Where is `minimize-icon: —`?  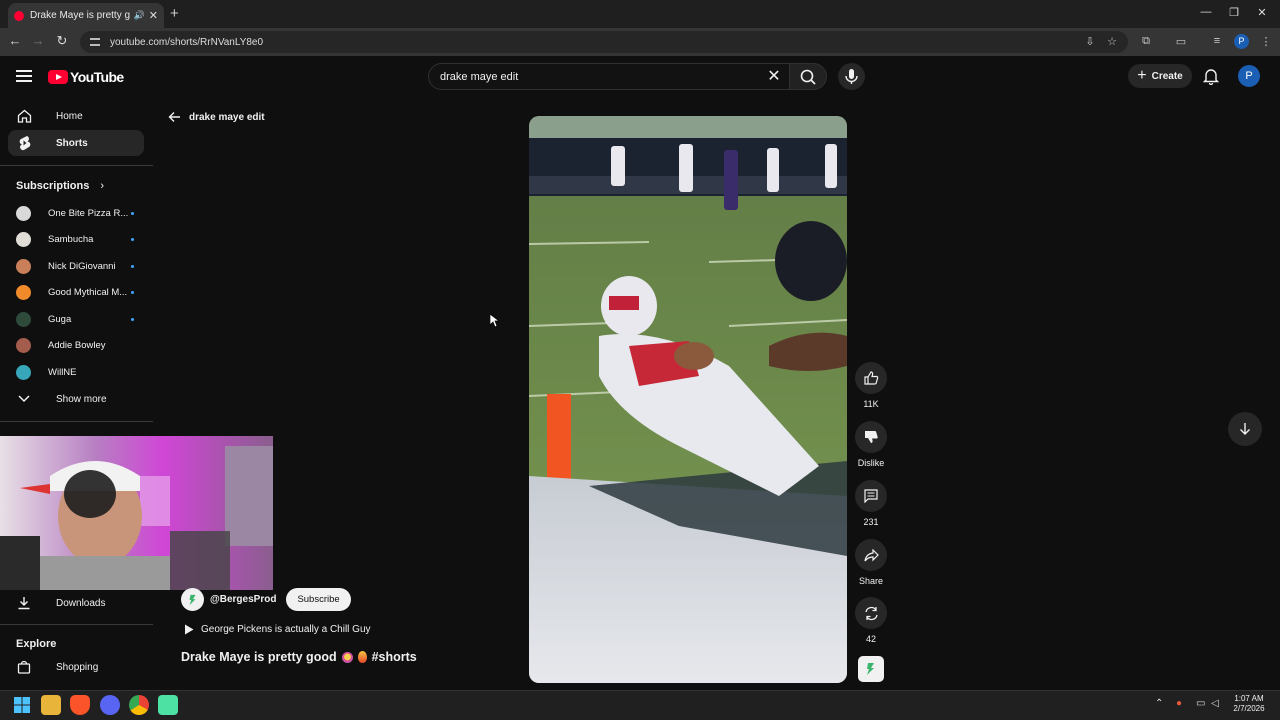
minimize-icon: — is located at coordinates (1206, 12).